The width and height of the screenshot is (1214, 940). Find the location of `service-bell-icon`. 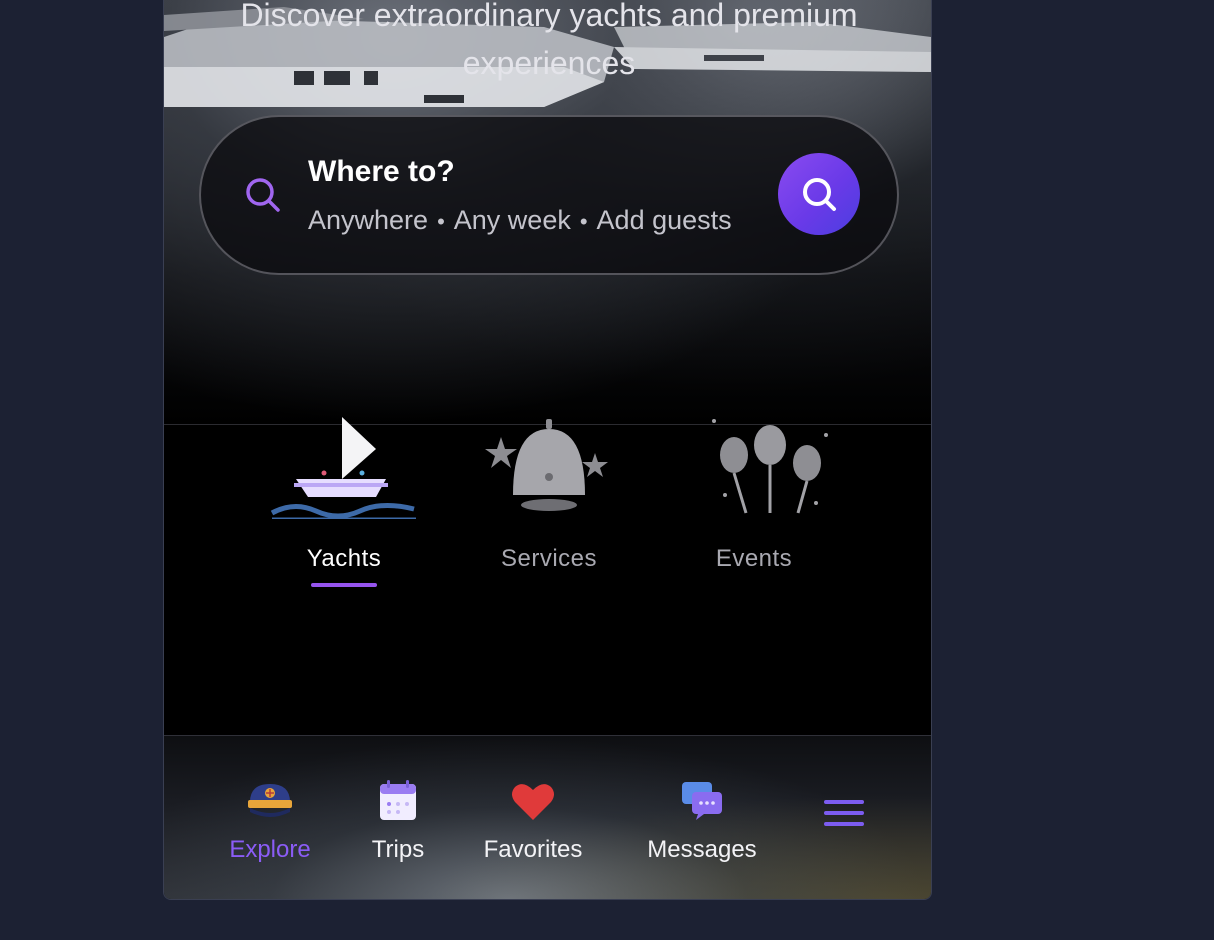

service-bell-icon is located at coordinates (546, 465).